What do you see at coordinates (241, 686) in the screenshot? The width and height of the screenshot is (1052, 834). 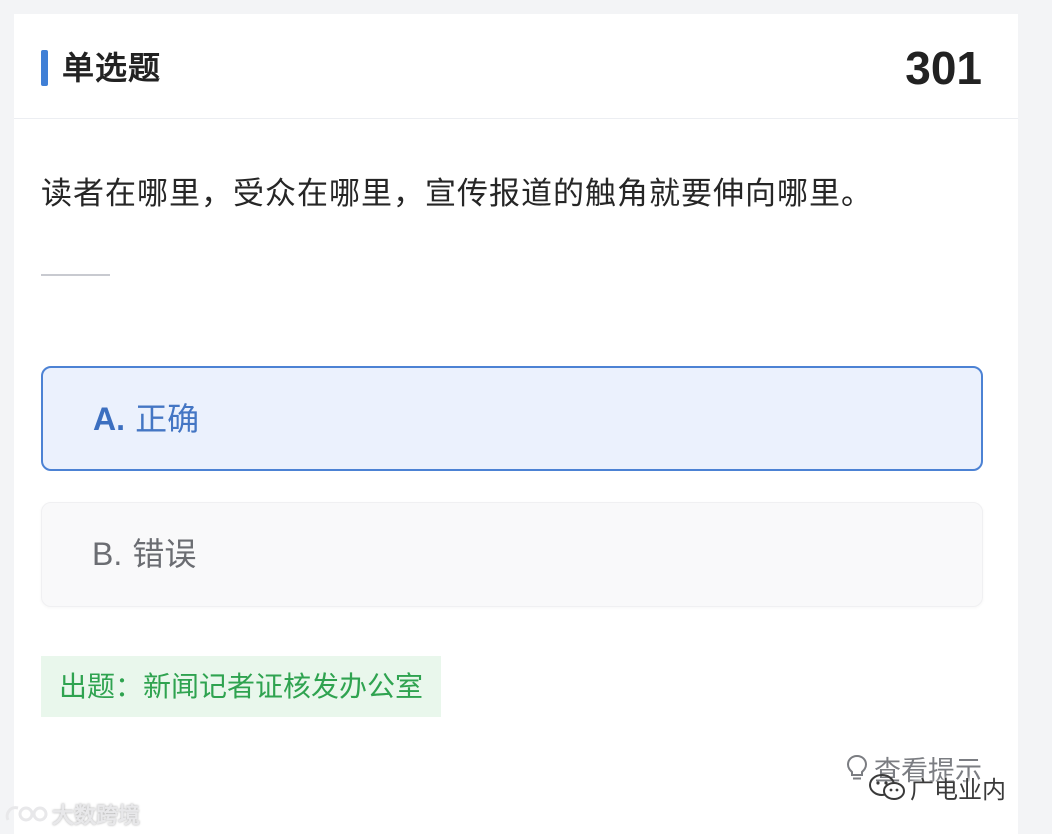 I see `source-tag: 出题：新闻记者证核发办公室` at bounding box center [241, 686].